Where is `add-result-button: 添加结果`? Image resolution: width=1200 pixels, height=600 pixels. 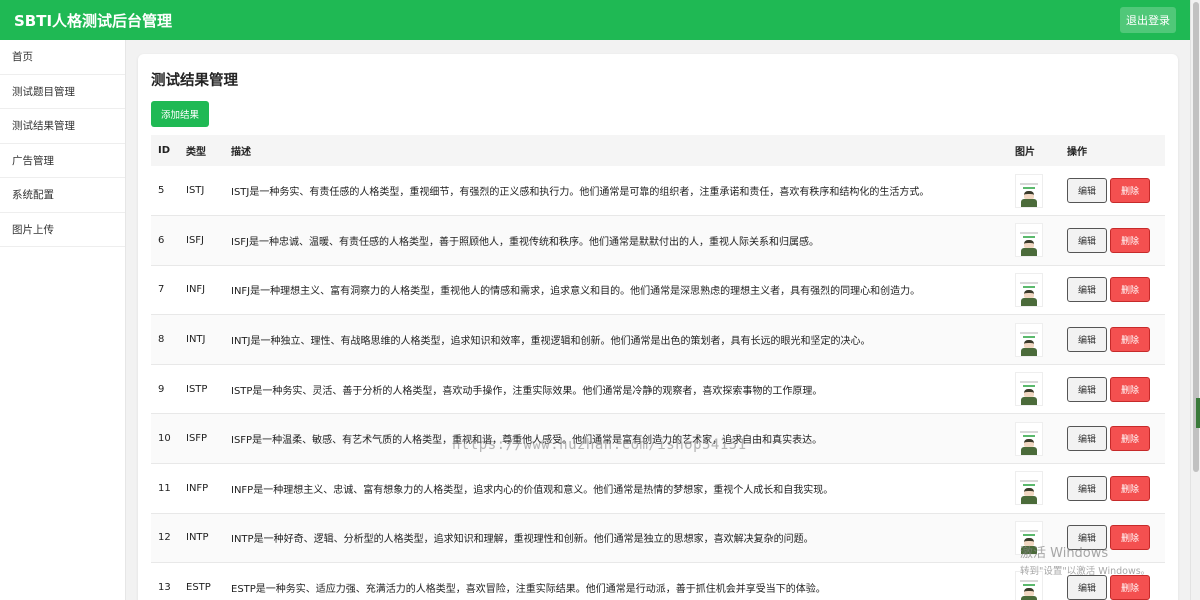 add-result-button: 添加结果 is located at coordinates (180, 114).